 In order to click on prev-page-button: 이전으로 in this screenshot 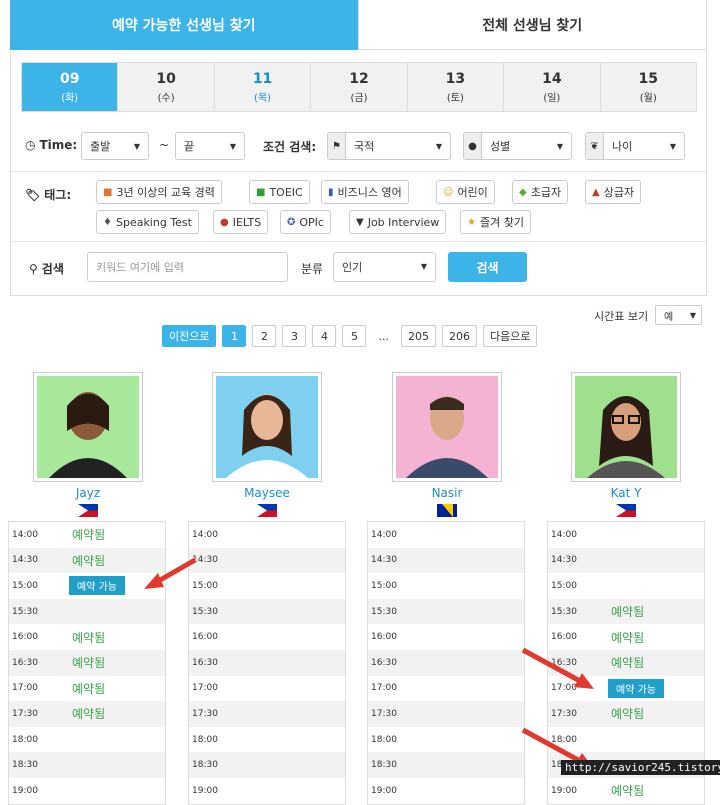, I will do `click(189, 336)`.